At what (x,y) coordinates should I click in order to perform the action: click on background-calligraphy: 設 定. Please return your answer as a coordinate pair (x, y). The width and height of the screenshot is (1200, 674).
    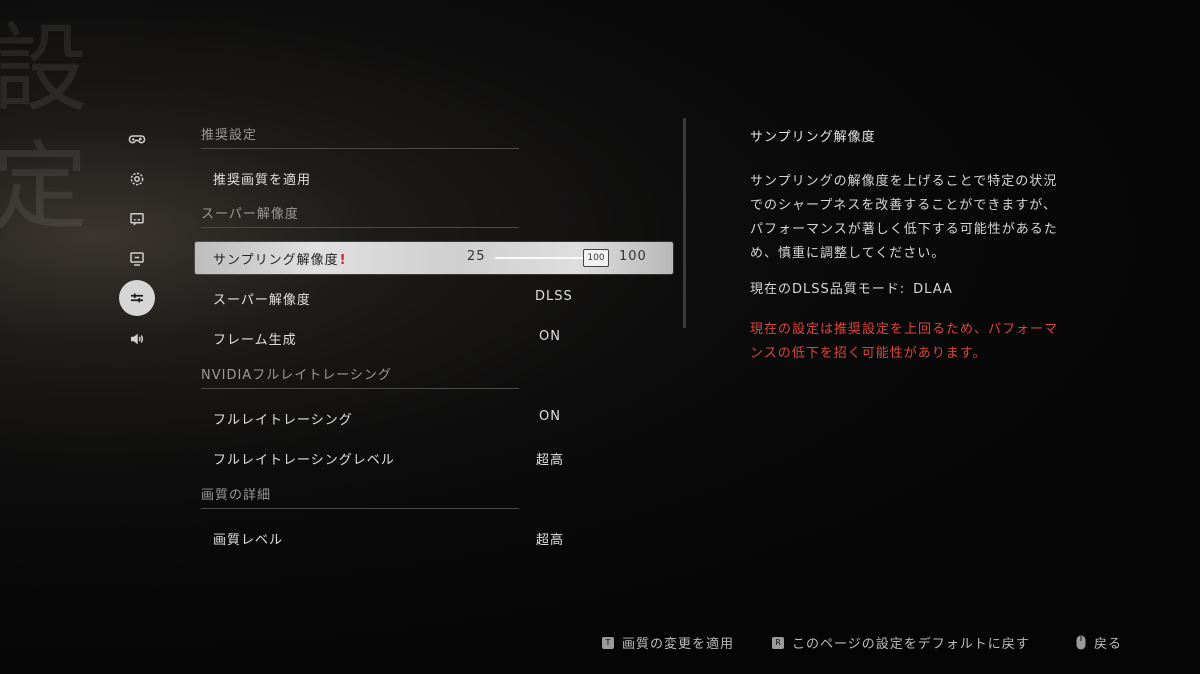
    Looking at the image, I should click on (56, 128).